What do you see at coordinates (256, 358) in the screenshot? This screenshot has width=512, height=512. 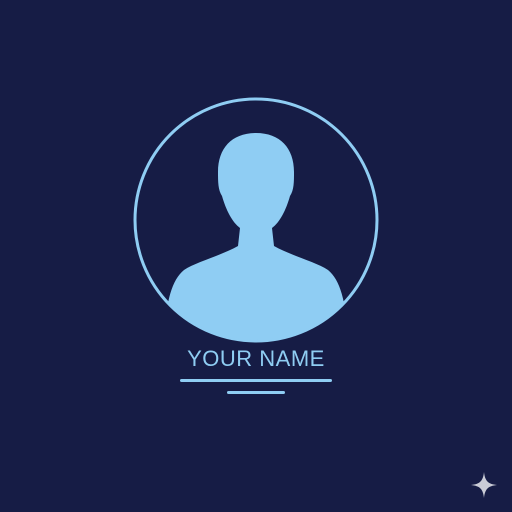 I see `name-label: YOUR NAME` at bounding box center [256, 358].